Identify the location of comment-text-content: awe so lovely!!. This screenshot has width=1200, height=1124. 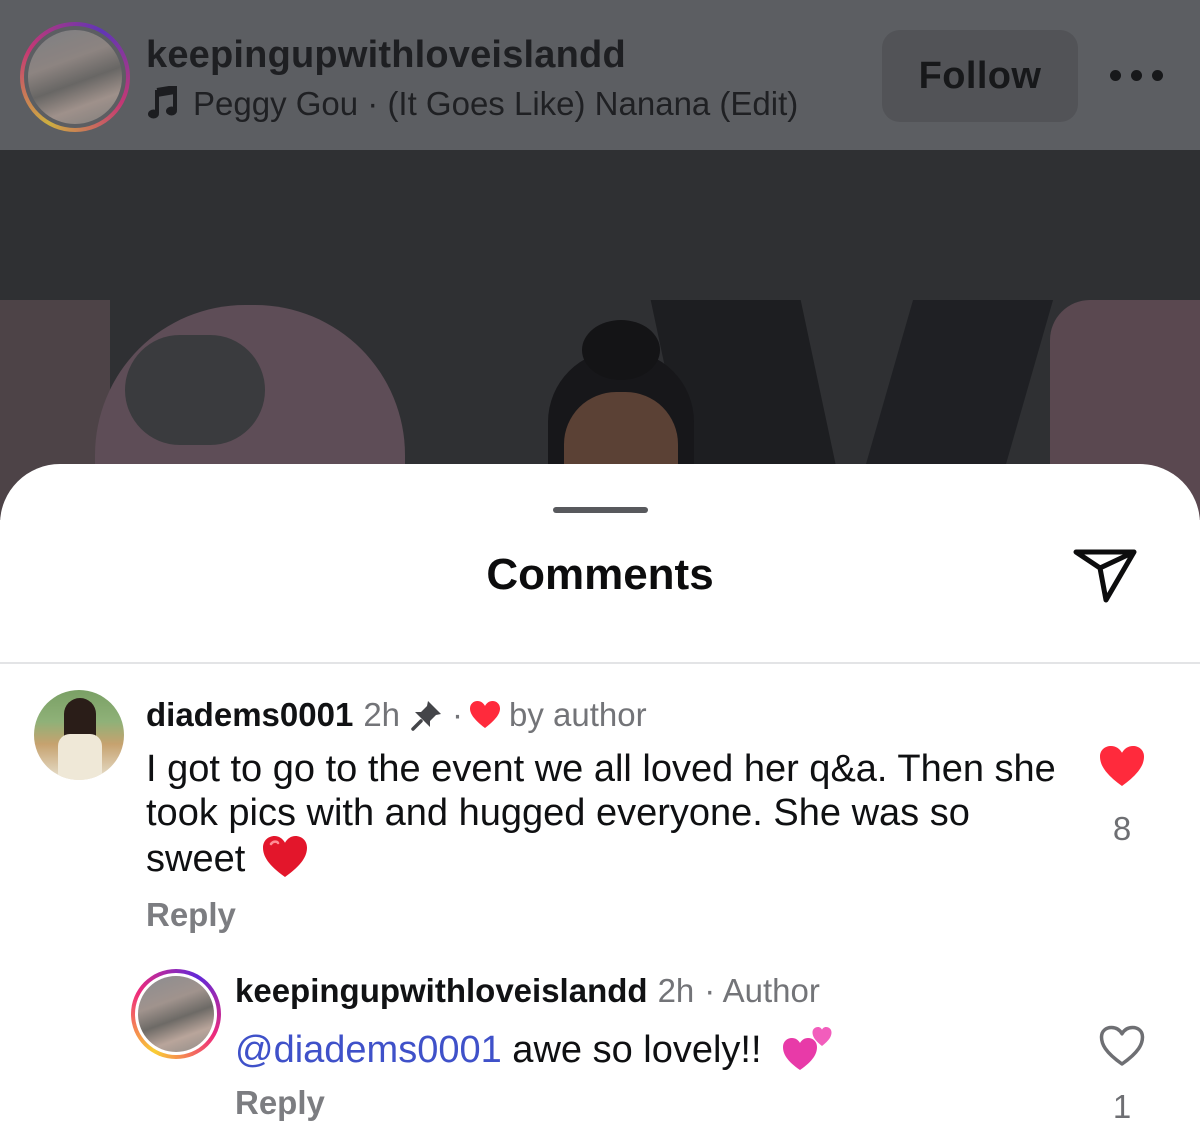
(631, 1050).